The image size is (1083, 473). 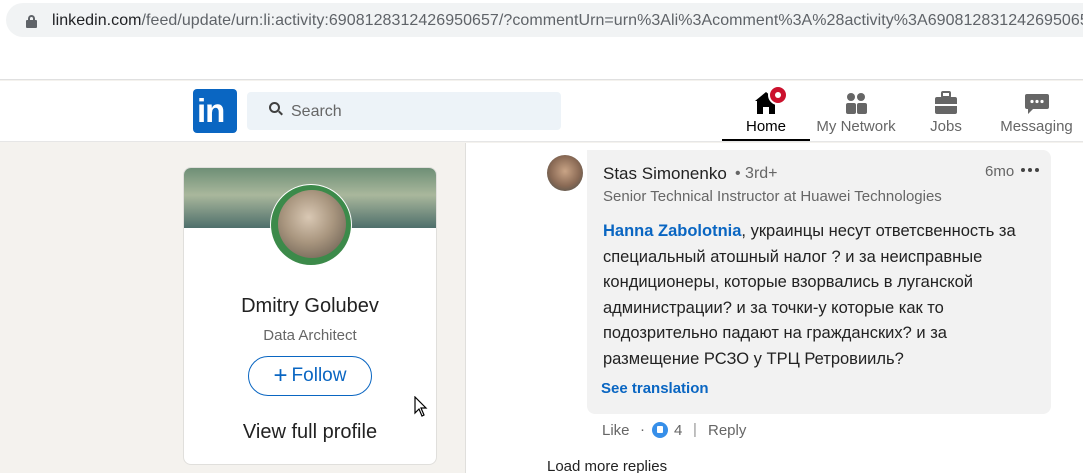 I want to click on bookmark-bar, so click(x=541, y=60).